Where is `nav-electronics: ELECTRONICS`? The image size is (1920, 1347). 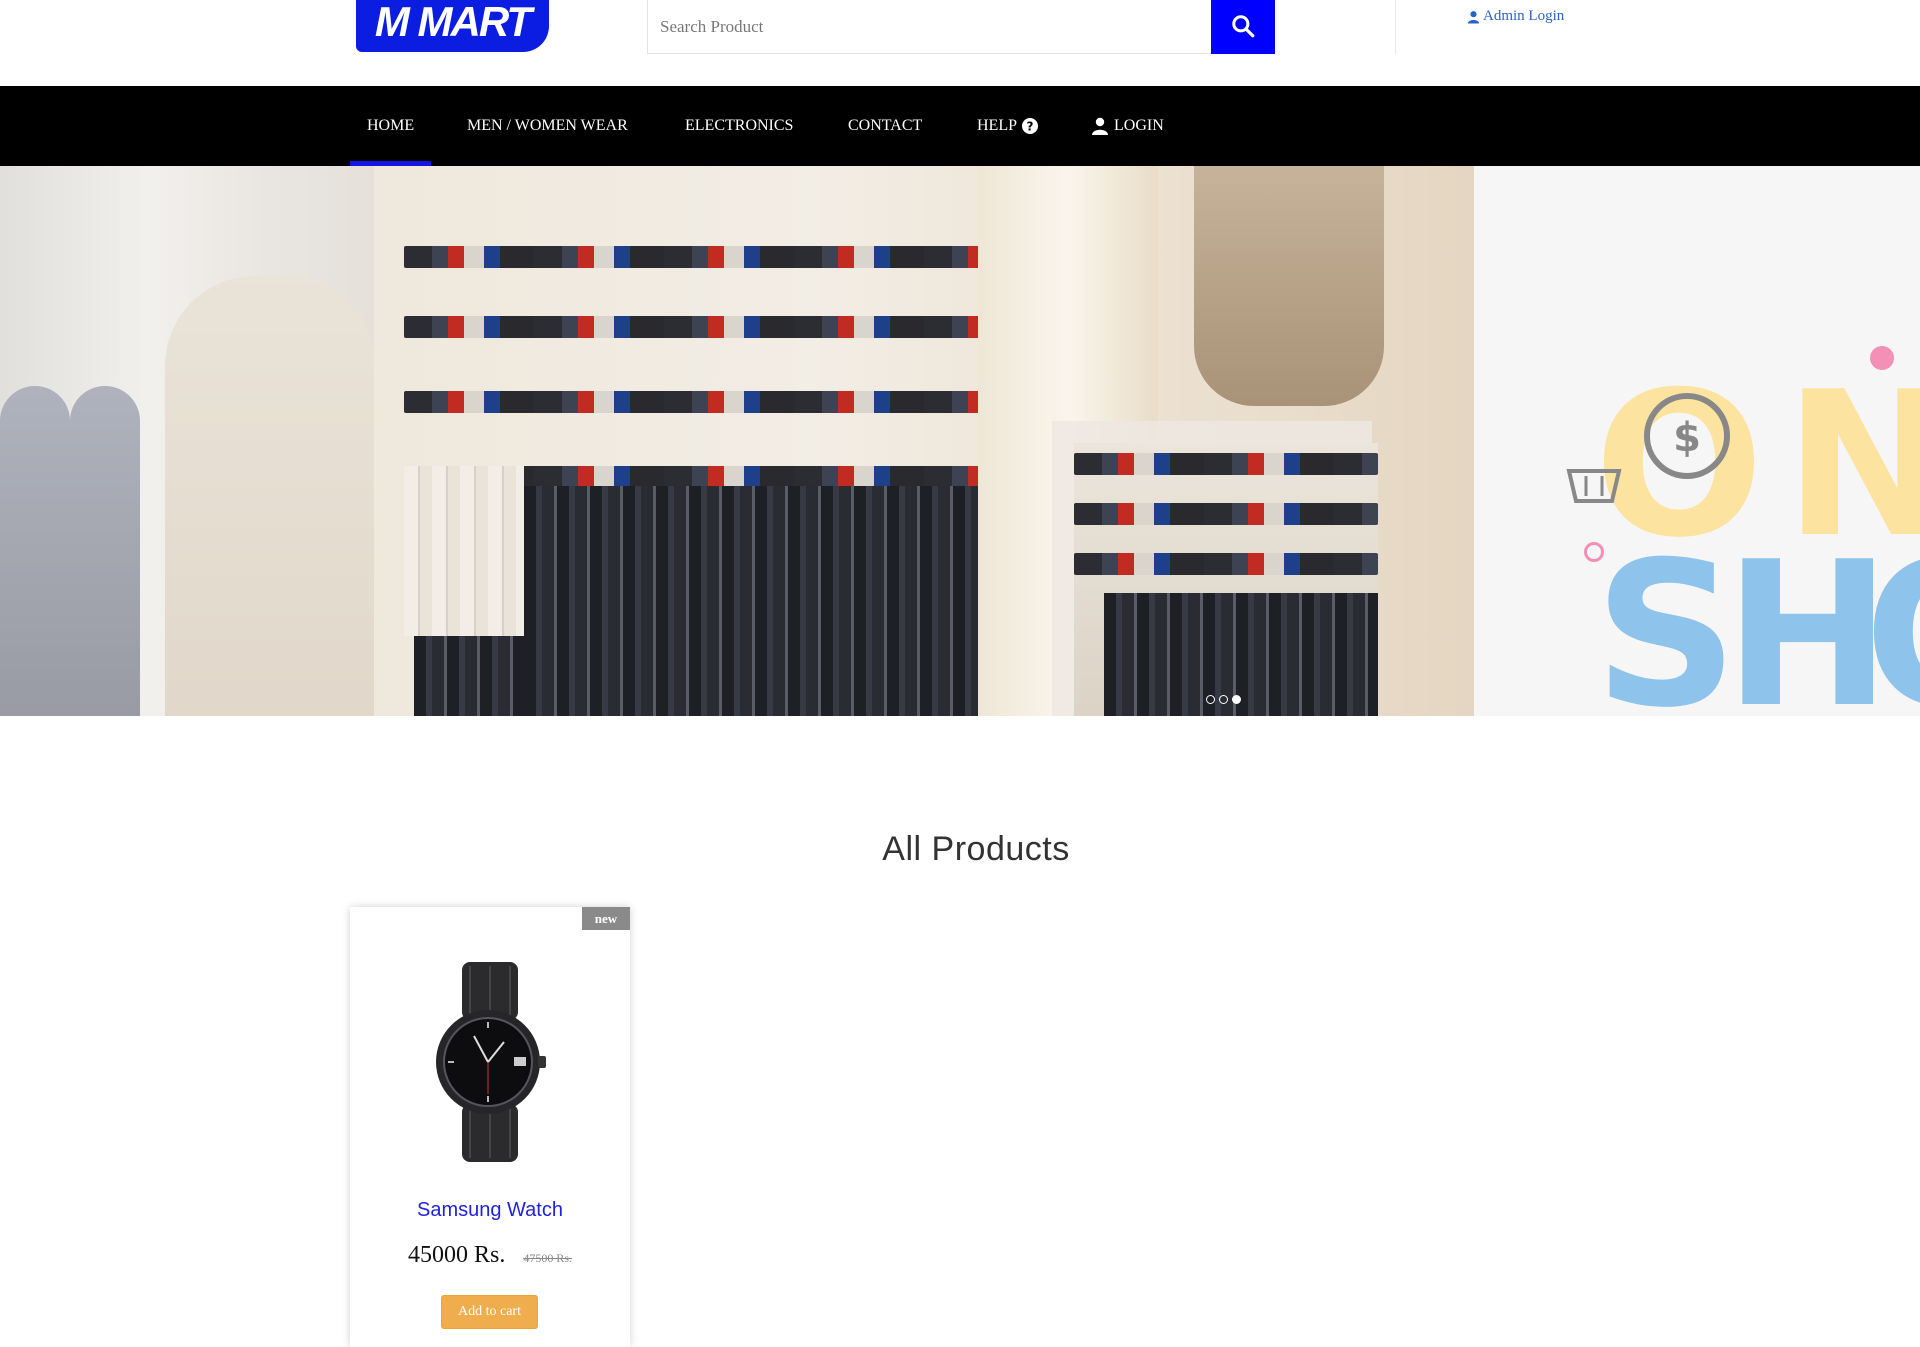 nav-electronics: ELECTRONICS is located at coordinates (739, 126).